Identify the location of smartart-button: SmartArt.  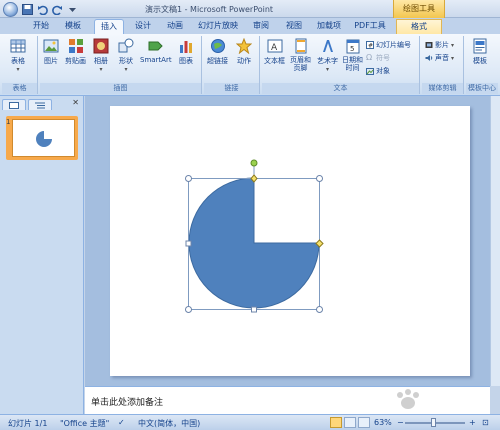
(156, 51).